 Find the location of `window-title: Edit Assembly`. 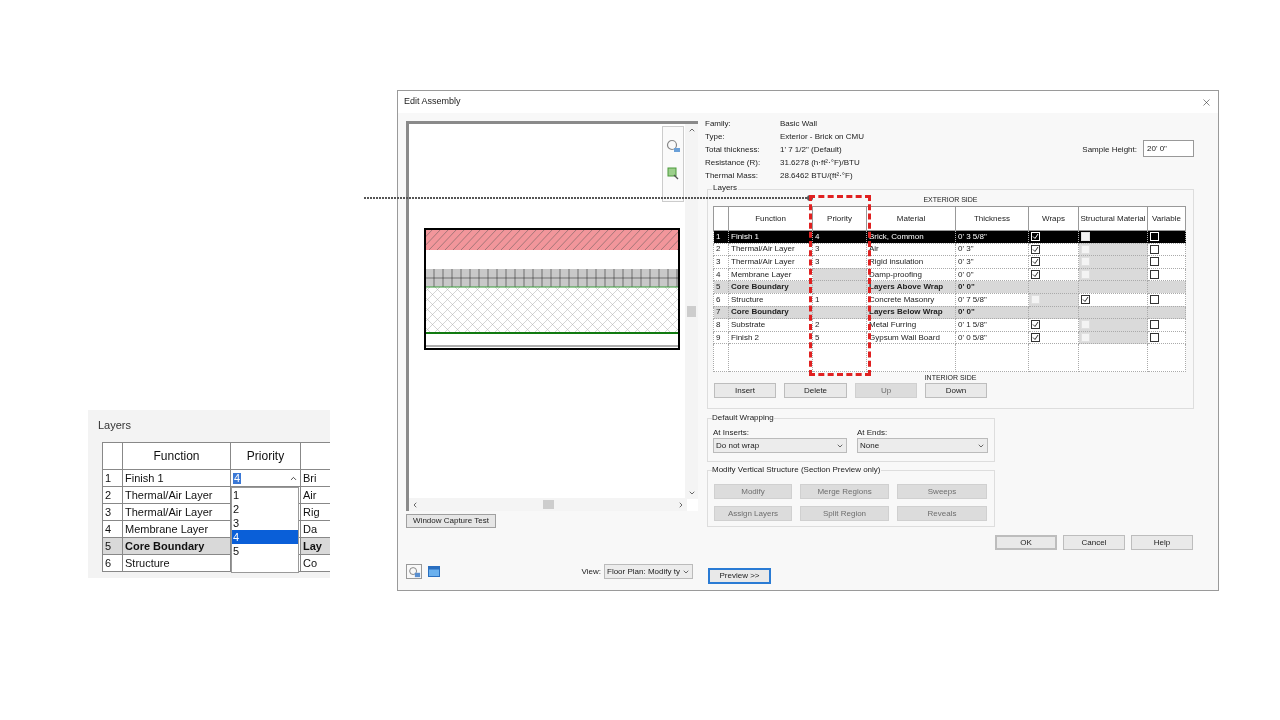

window-title: Edit Assembly is located at coordinates (432, 102).